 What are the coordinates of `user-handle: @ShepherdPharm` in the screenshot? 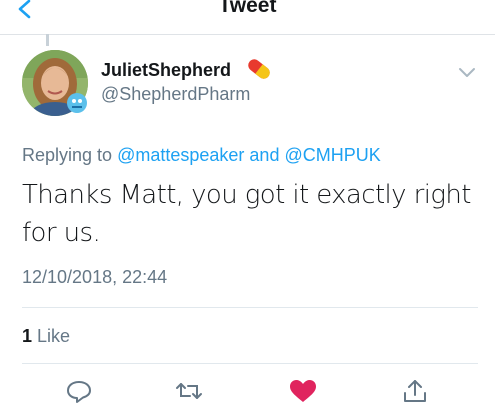 It's located at (175, 94).